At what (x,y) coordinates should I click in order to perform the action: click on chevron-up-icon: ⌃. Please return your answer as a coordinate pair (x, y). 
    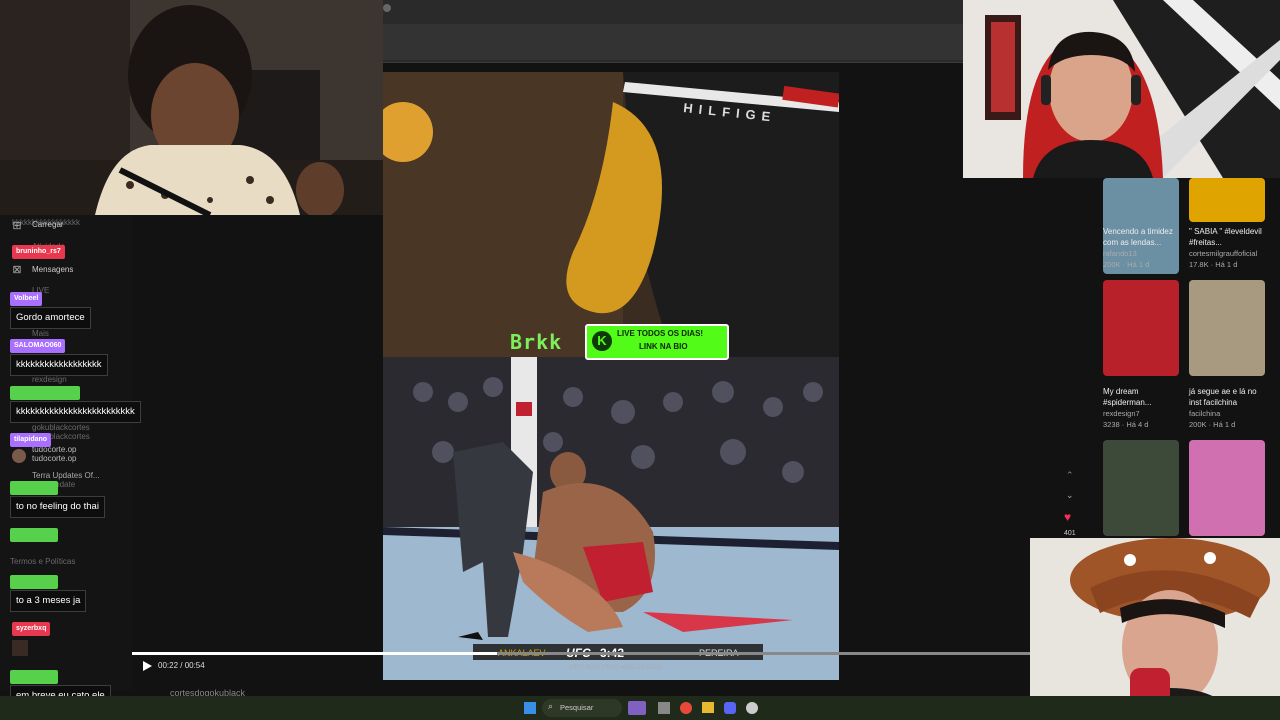
    Looking at the image, I should click on (1070, 475).